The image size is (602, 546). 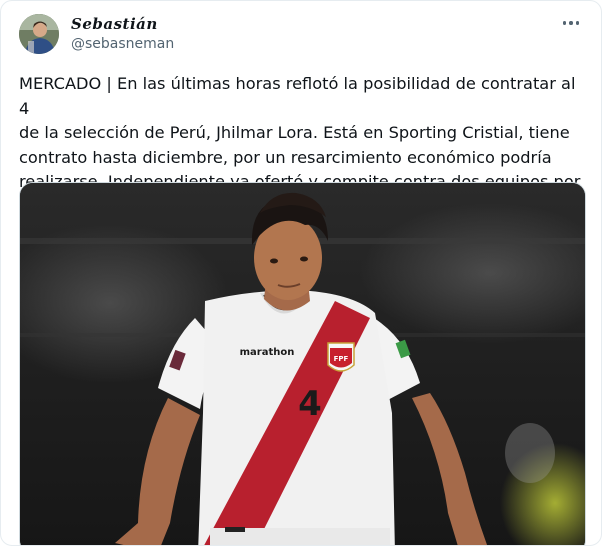 I want to click on author-display-name: Sebastián, so click(x=114, y=24).